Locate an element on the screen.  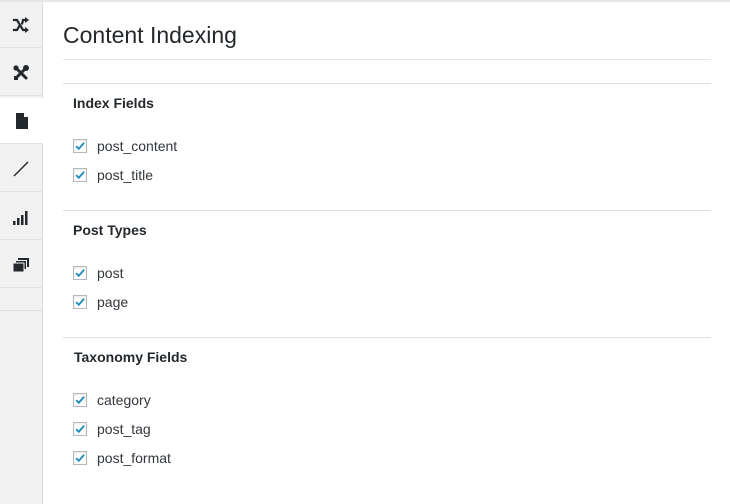
section-heading-index-fields: Index Fields is located at coordinates (113, 103).